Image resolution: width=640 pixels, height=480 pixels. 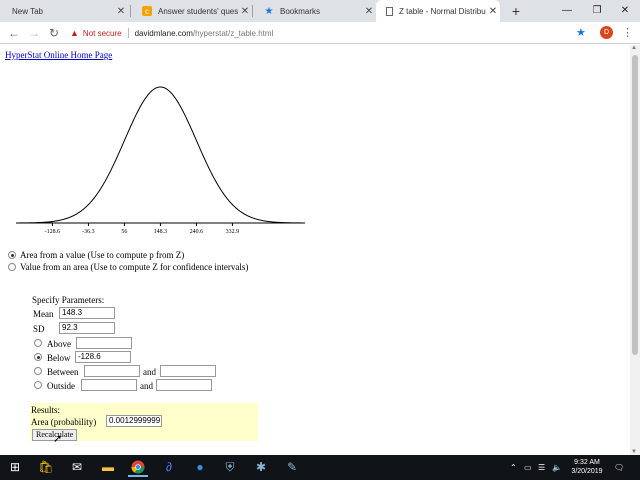 What do you see at coordinates (104, 343) in the screenshot?
I see `above-input` at bounding box center [104, 343].